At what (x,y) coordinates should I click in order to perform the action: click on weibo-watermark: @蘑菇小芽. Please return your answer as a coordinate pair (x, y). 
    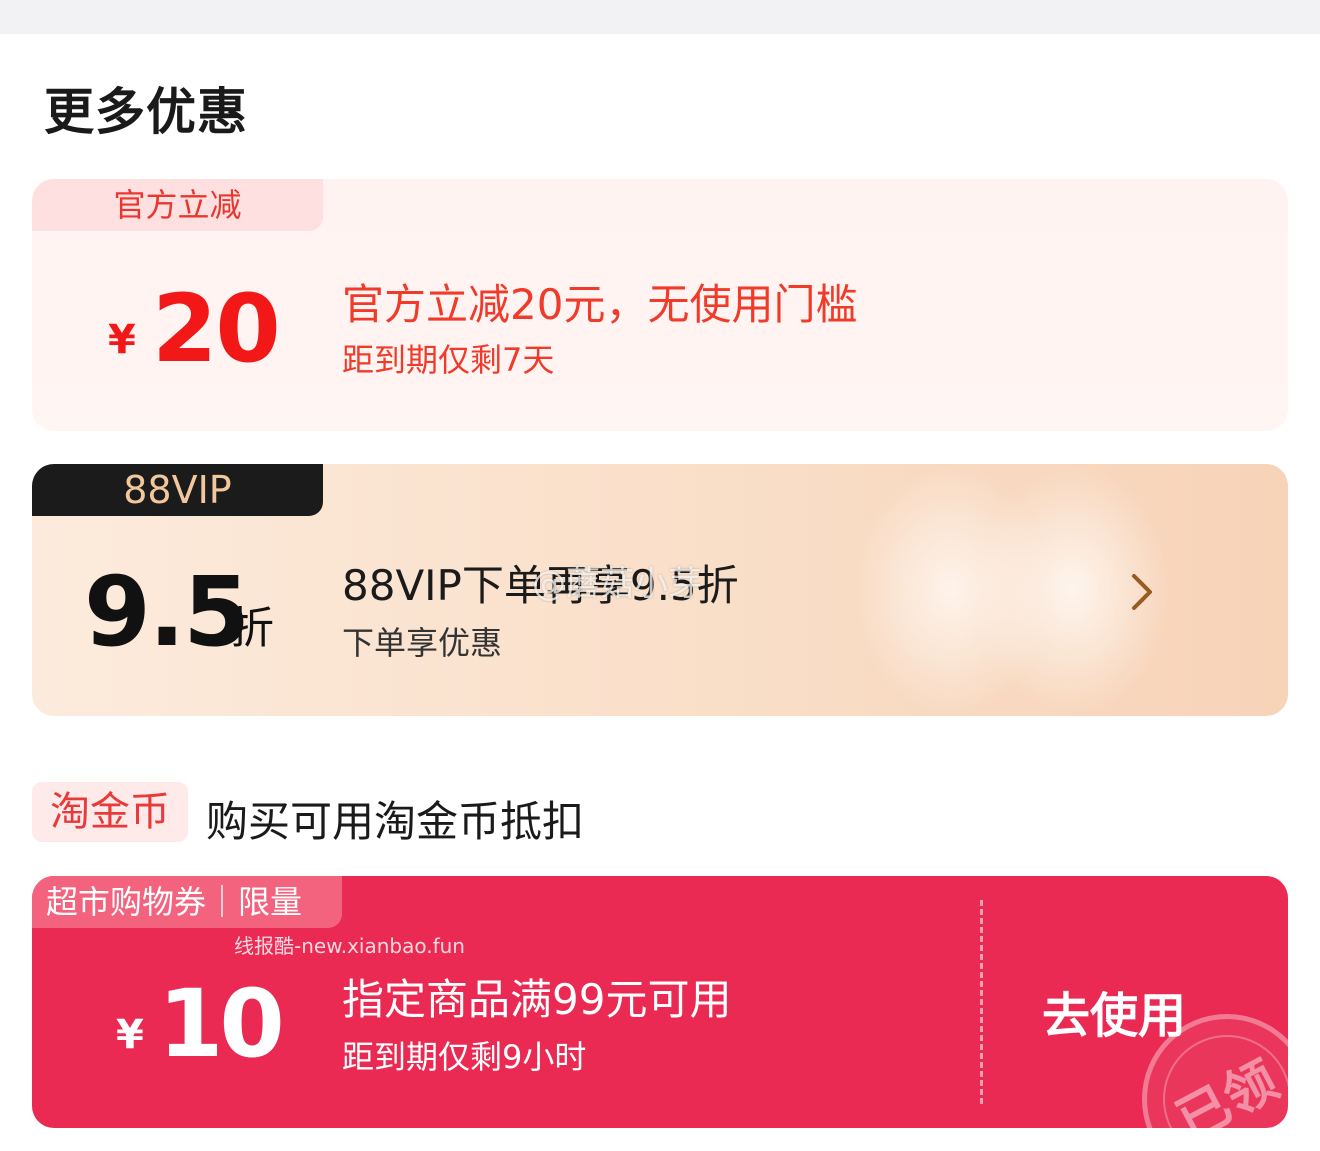
    Looking at the image, I should click on (617, 584).